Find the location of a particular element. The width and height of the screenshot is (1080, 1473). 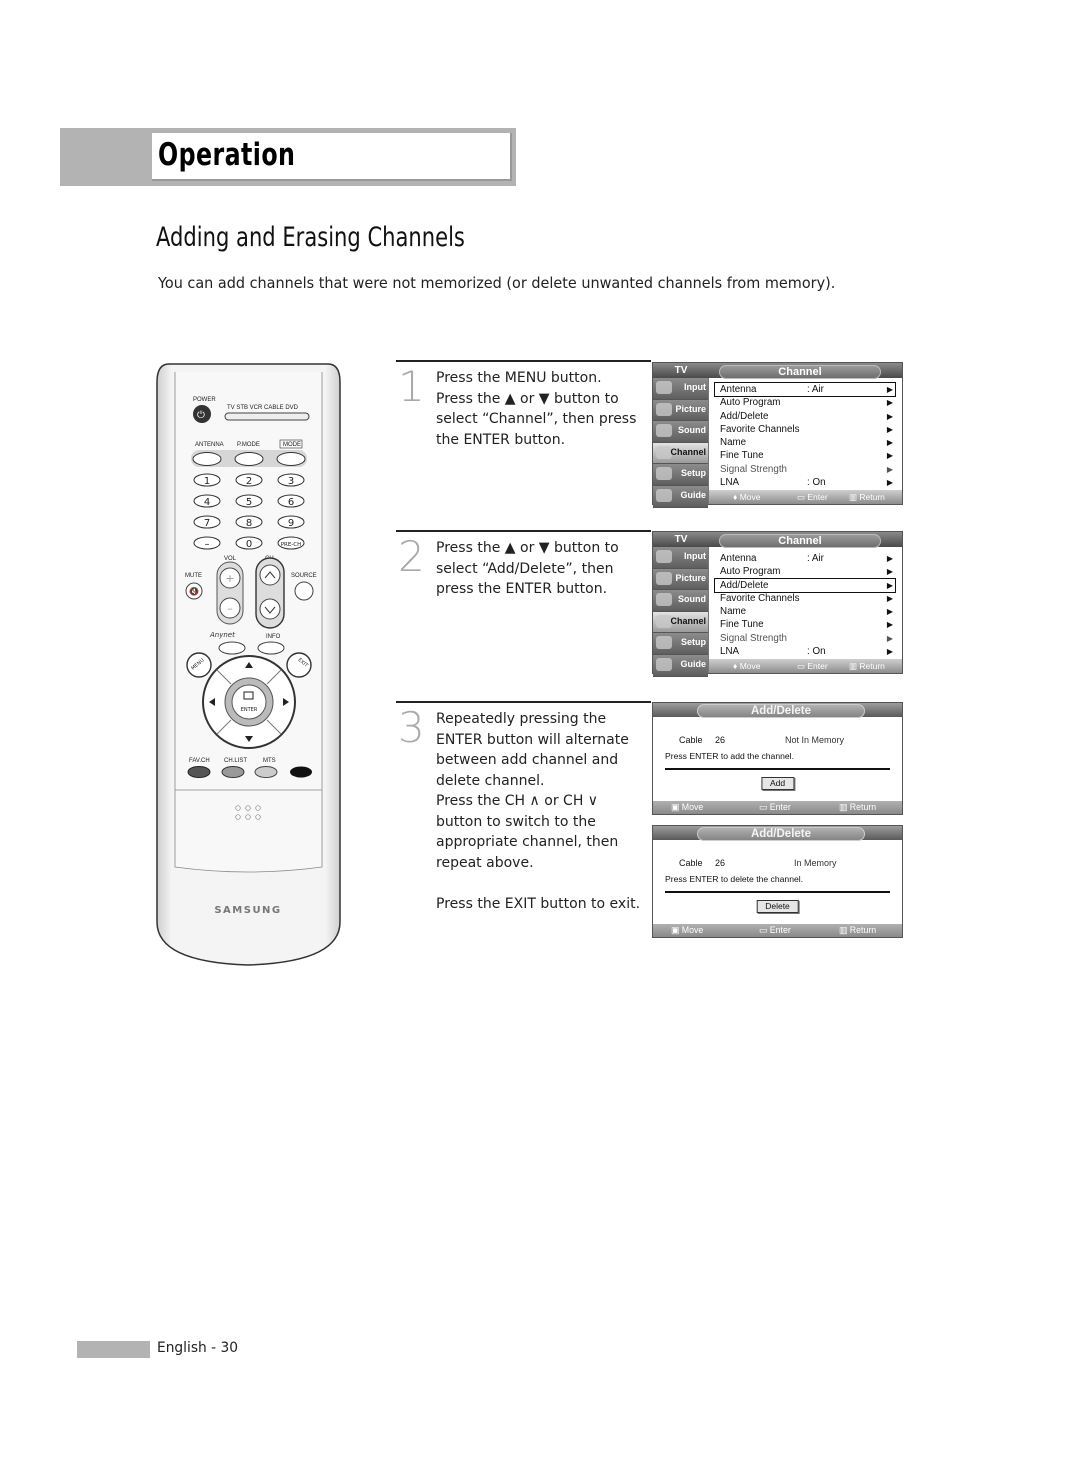

mts-label: MTS is located at coordinates (269, 761).